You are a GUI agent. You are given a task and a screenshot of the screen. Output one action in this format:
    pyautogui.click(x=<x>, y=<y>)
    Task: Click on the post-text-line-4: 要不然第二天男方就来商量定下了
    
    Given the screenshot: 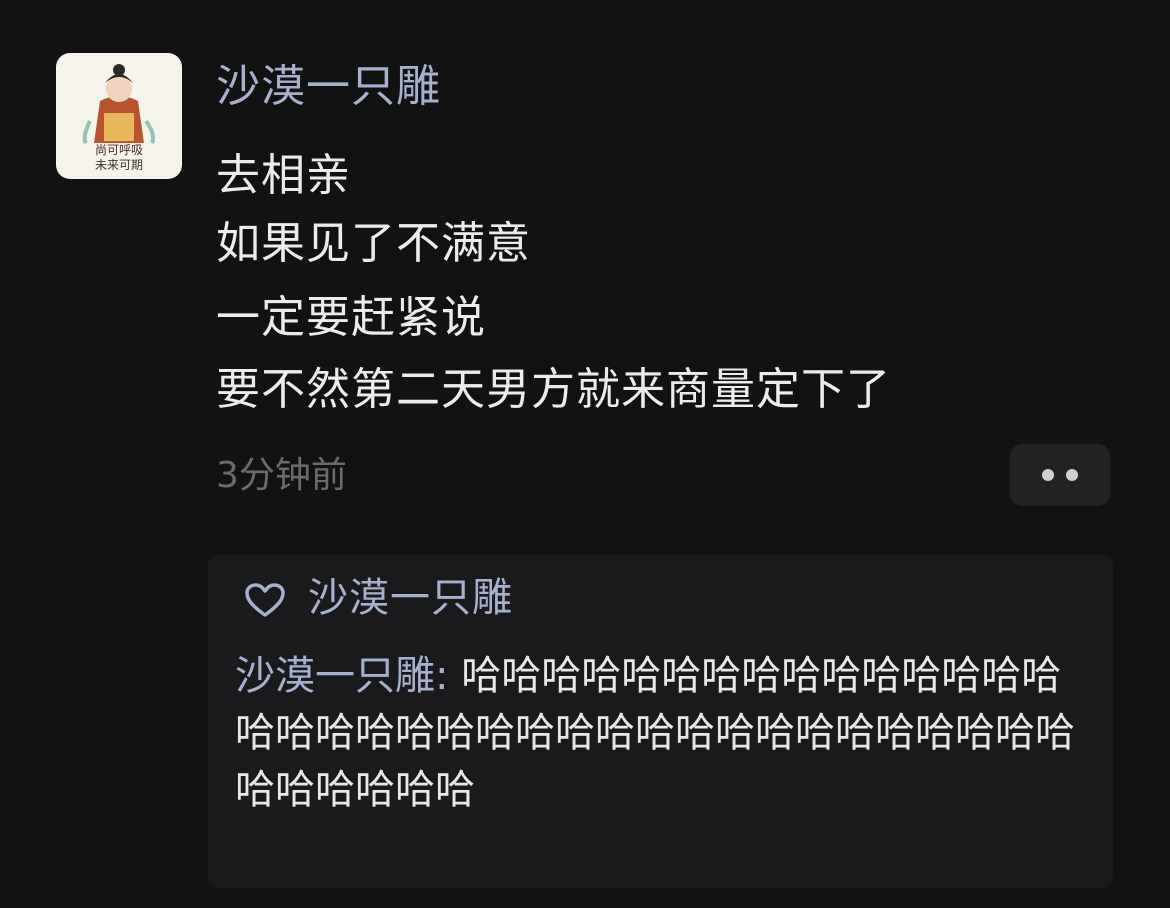 What is the action you would take?
    pyautogui.click(x=553, y=389)
    